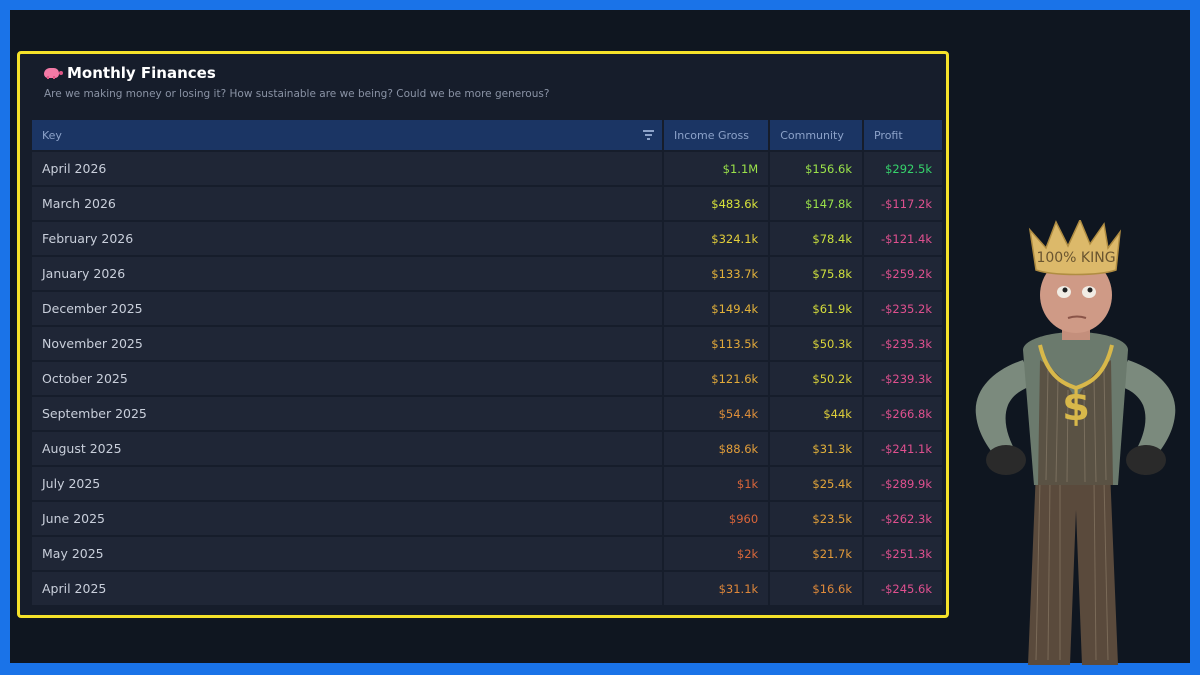 The width and height of the screenshot is (1200, 675). What do you see at coordinates (347, 413) in the screenshot?
I see `row-key-cell: September 2025` at bounding box center [347, 413].